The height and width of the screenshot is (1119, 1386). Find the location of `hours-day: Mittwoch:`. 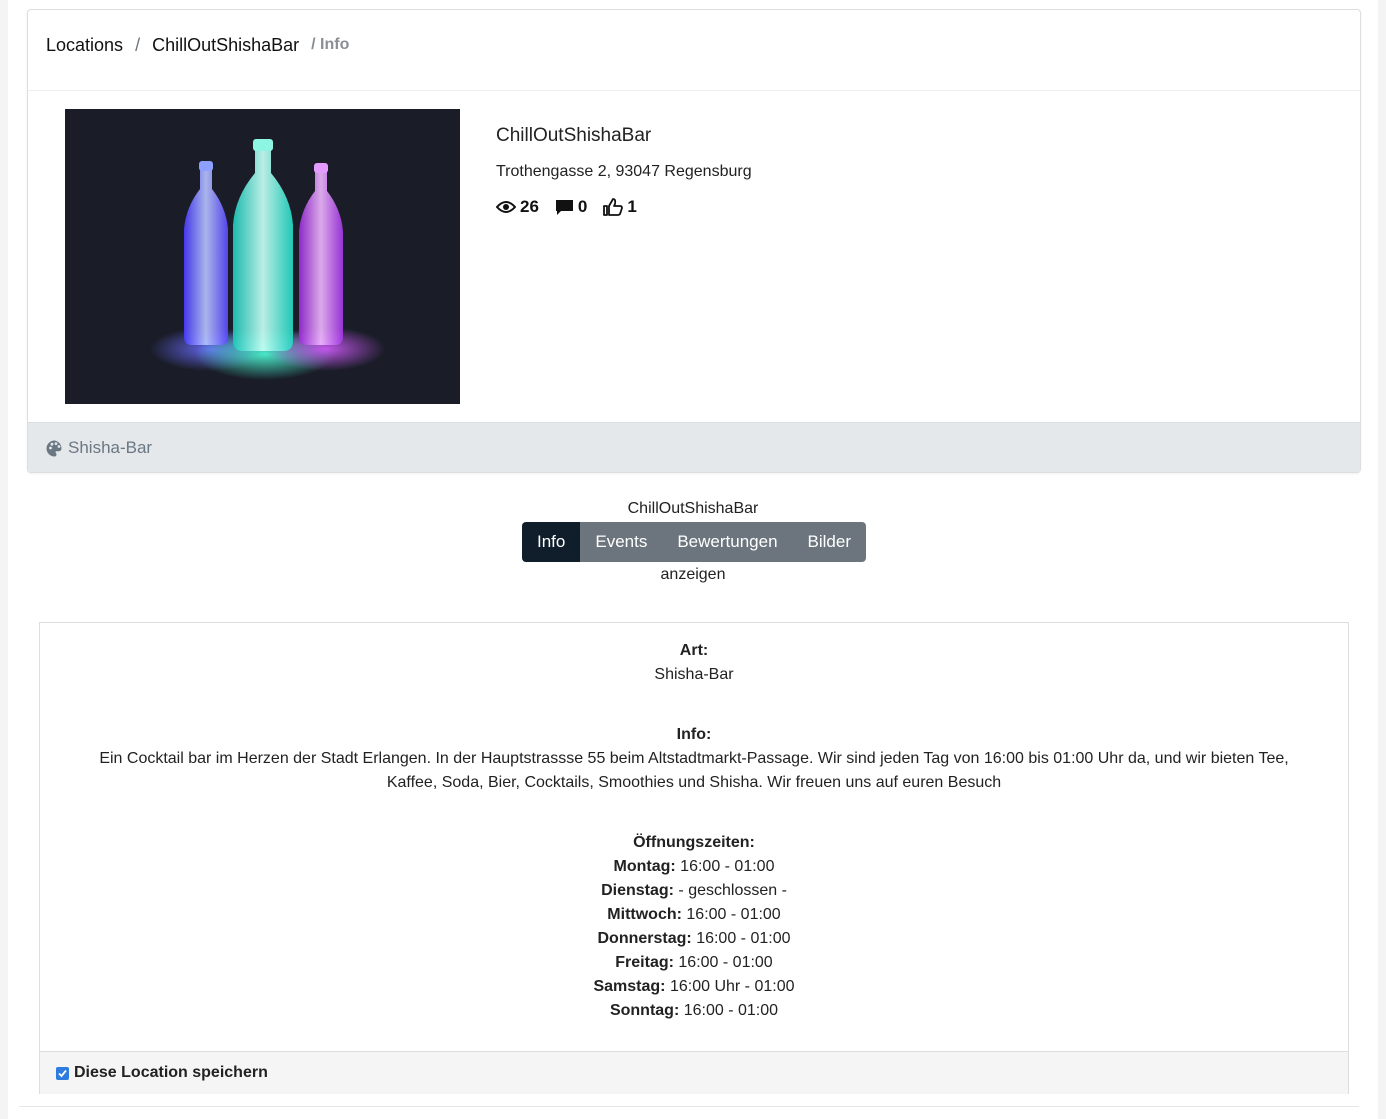

hours-day: Mittwoch: is located at coordinates (644, 914).